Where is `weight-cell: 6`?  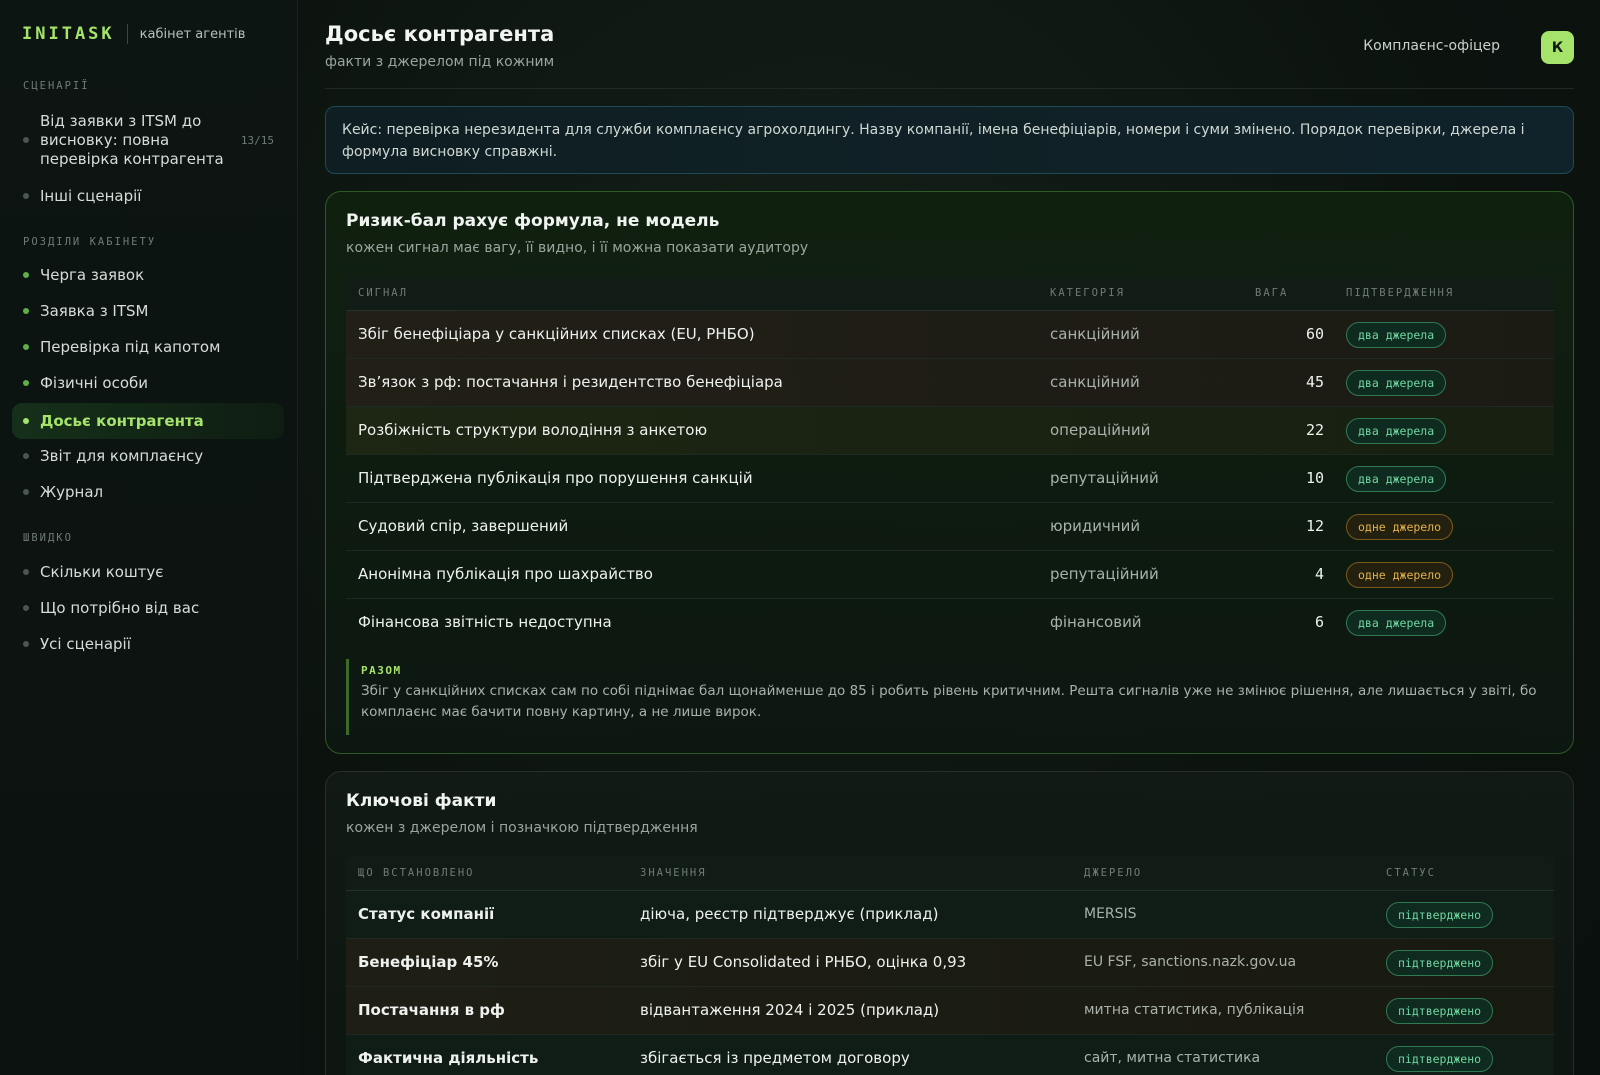
weight-cell: 6 is located at coordinates (1319, 622).